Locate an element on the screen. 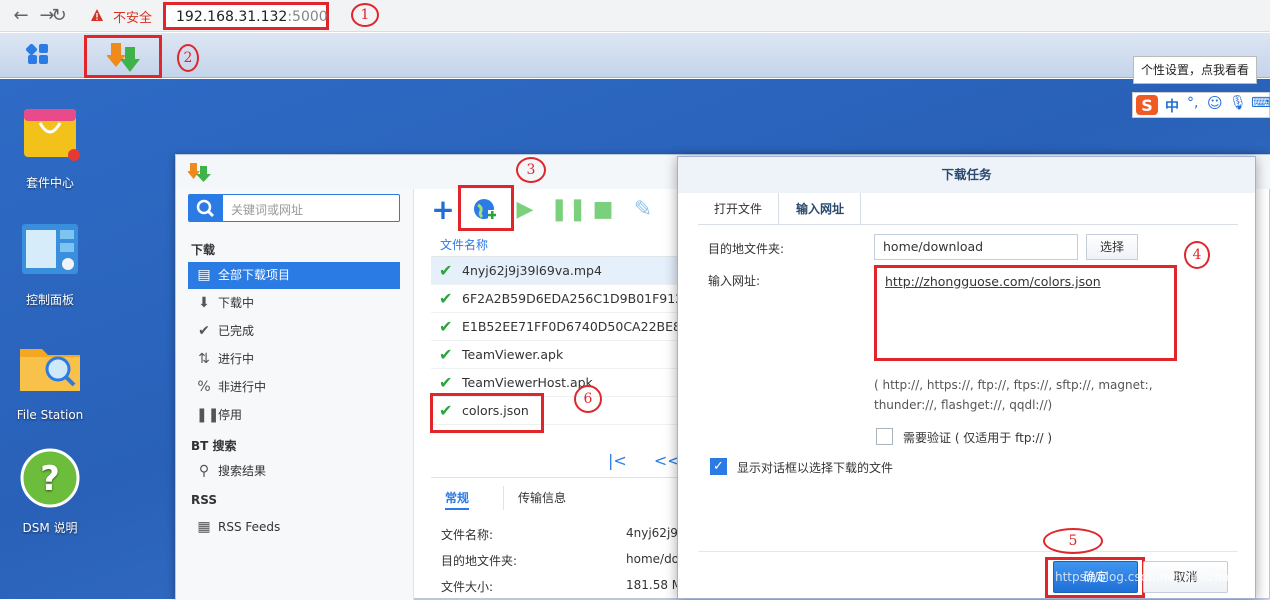 The width and height of the screenshot is (1270, 600). sidebar-item-active: ⇅ 进行中 is located at coordinates (294, 359).